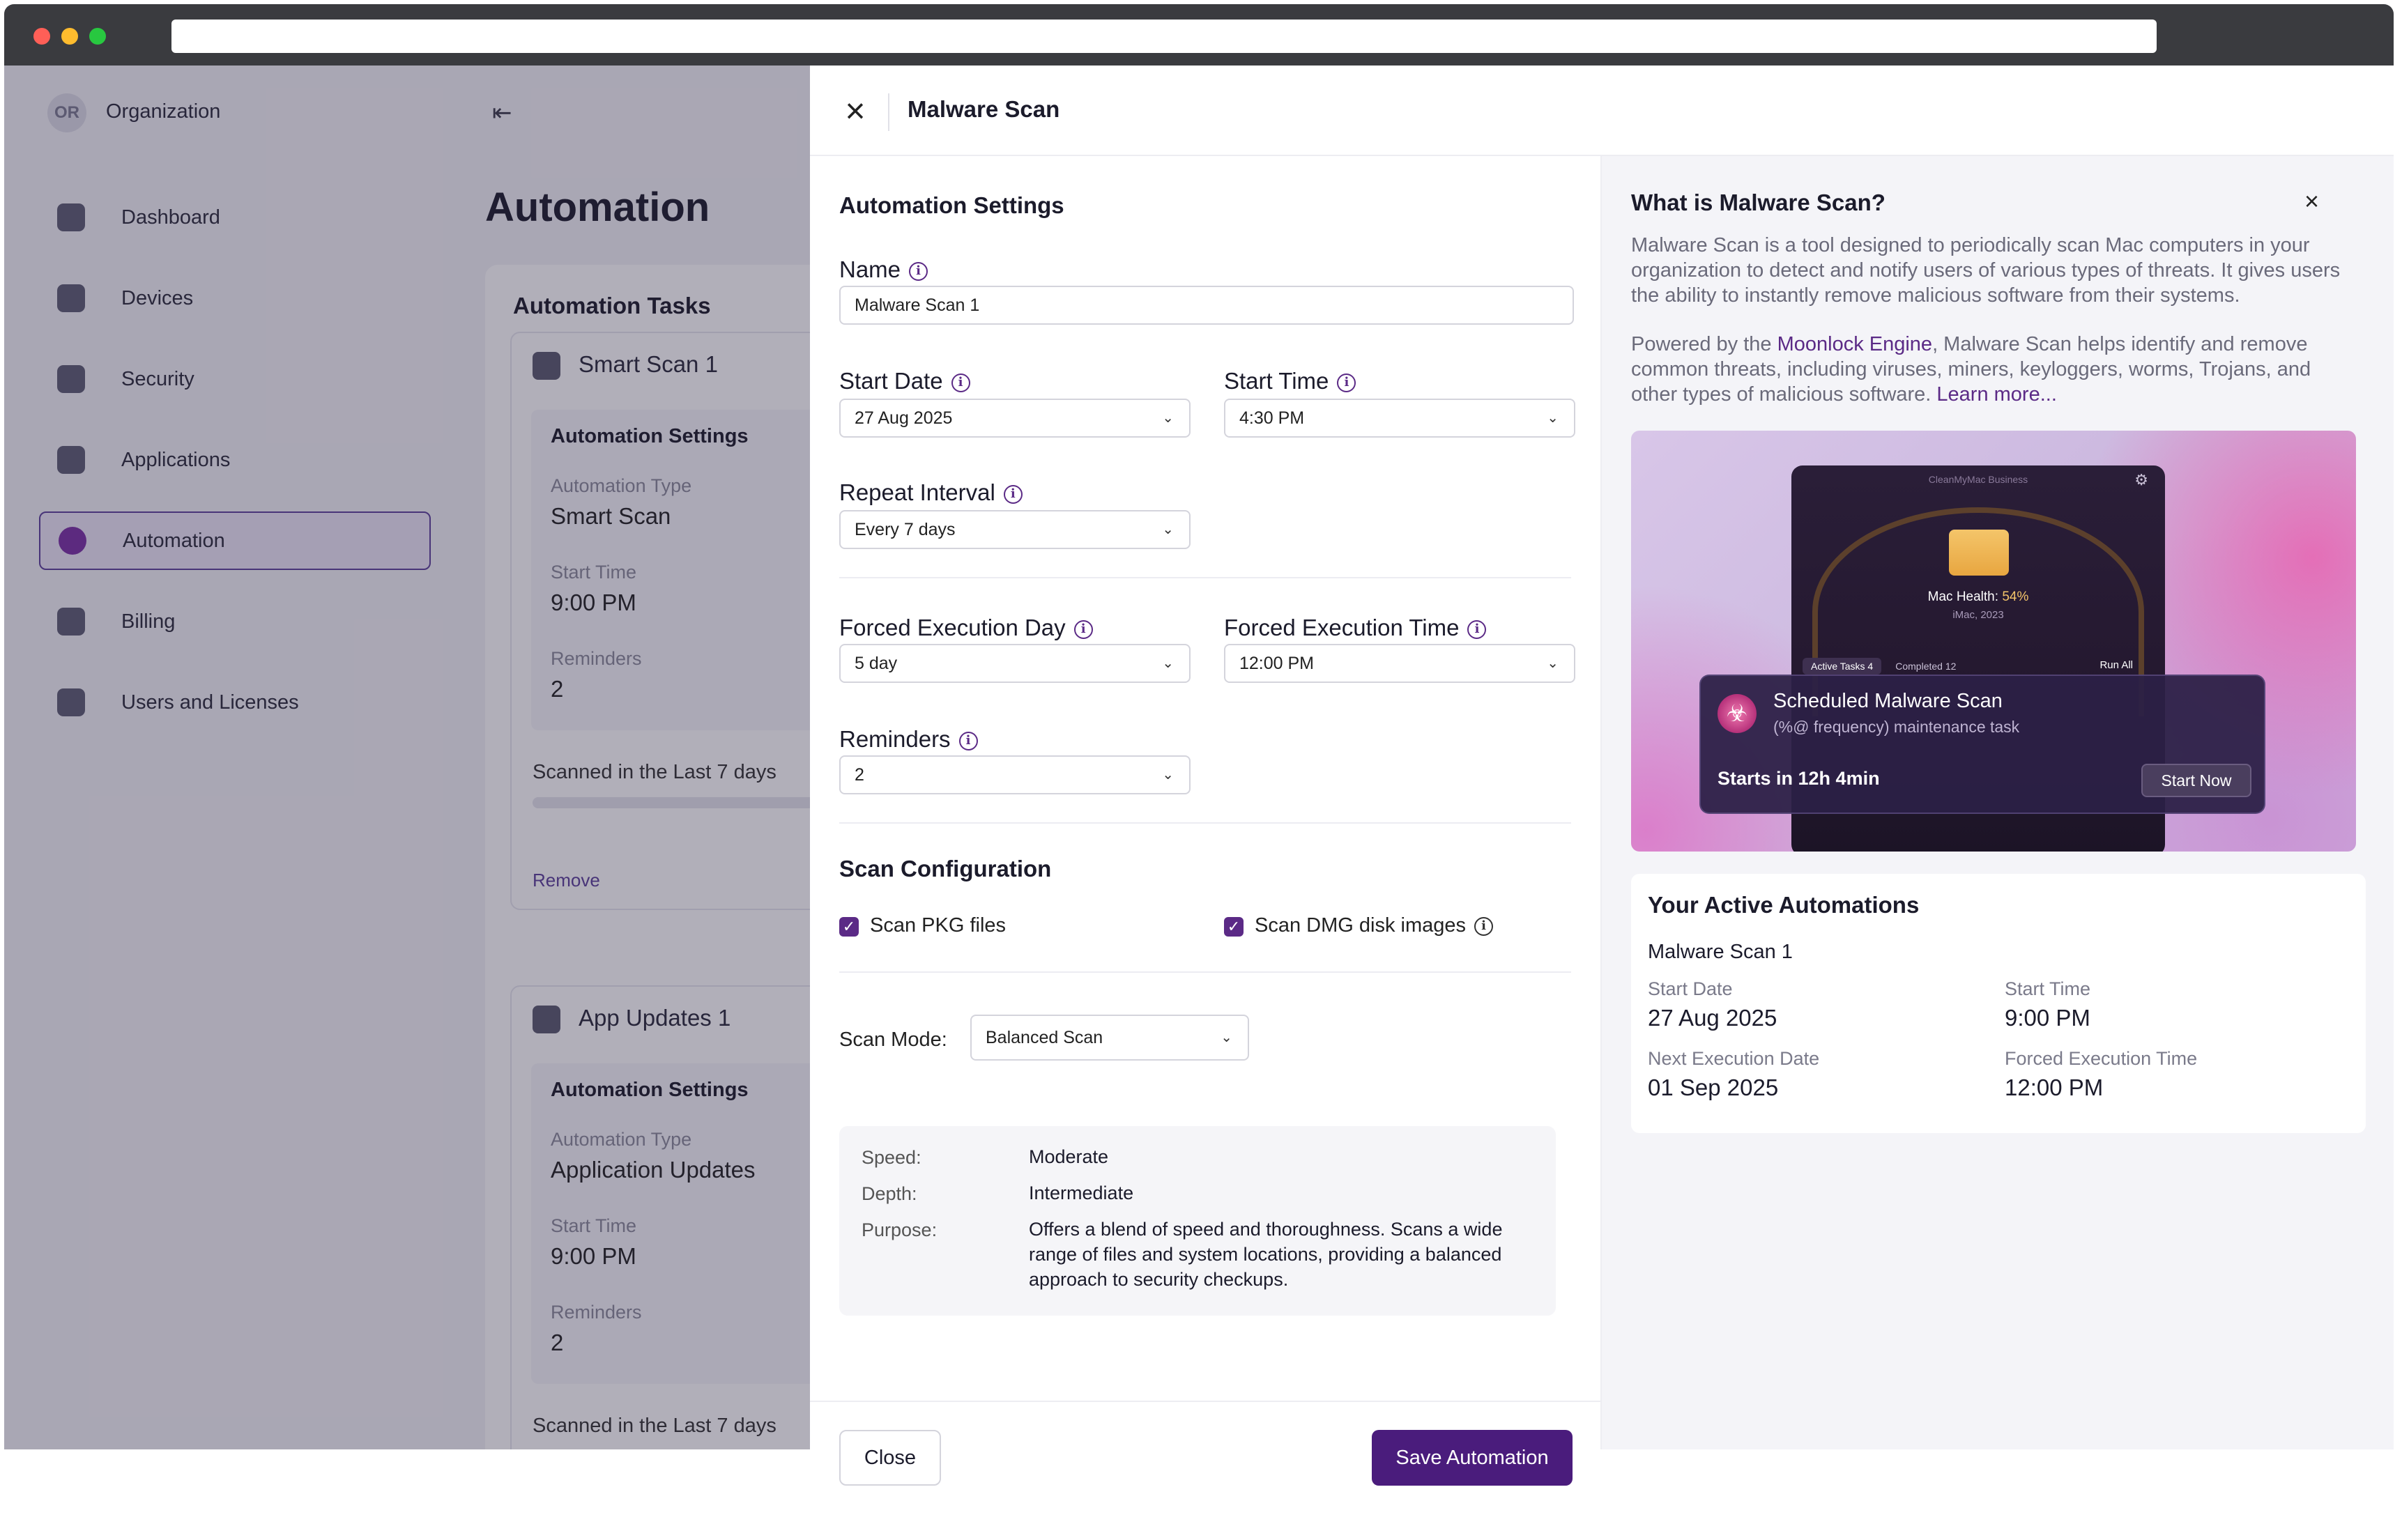 This screenshot has height=1540, width=2402. I want to click on forced-execution-time-label: Forced Execution Time i, so click(1355, 628).